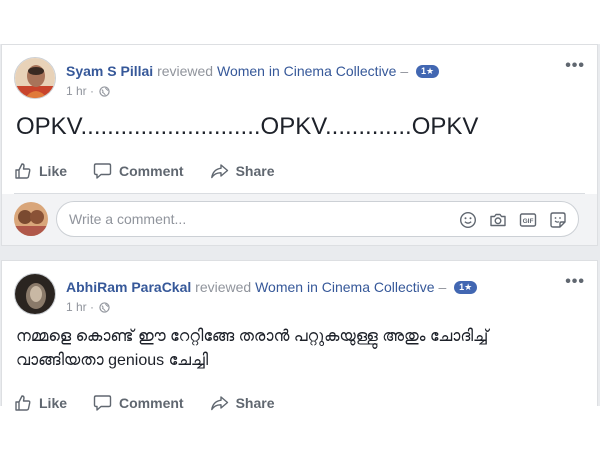 This screenshot has width=600, height=450. Describe the element at coordinates (498, 220) in the screenshot. I see `camera-icon` at that location.